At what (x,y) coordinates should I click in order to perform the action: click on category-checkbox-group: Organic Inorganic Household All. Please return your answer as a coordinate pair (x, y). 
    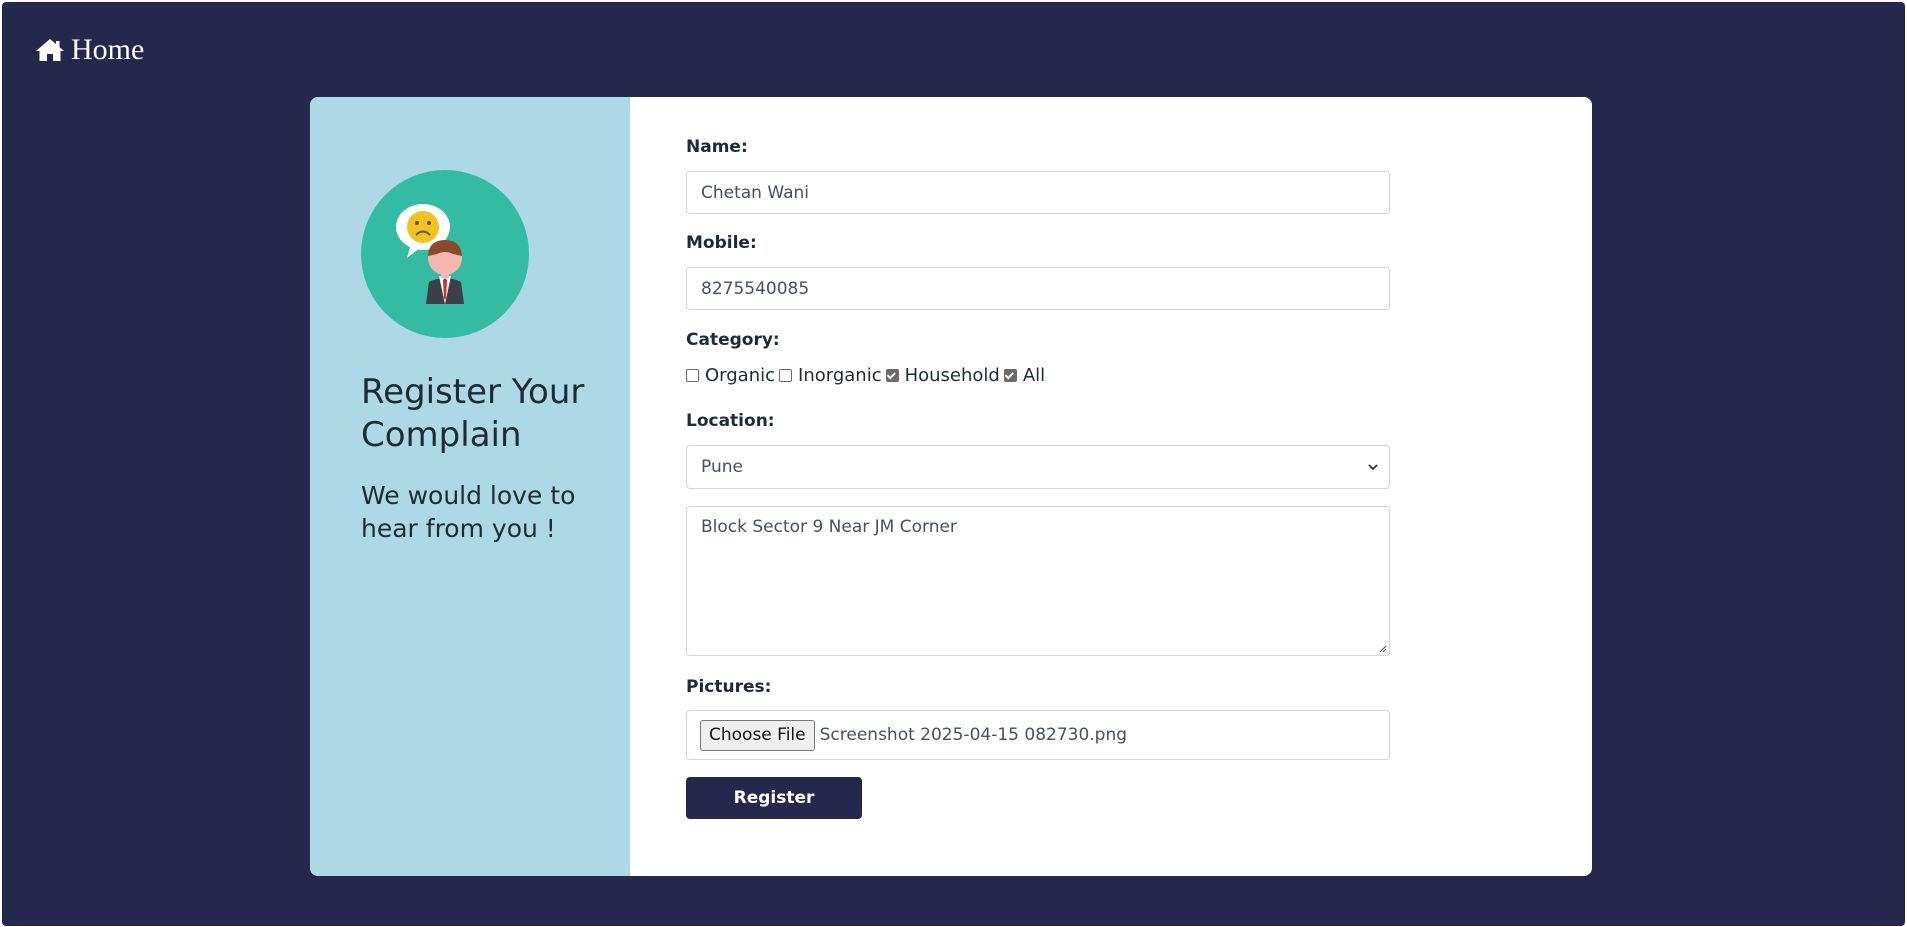
    Looking at the image, I should click on (867, 375).